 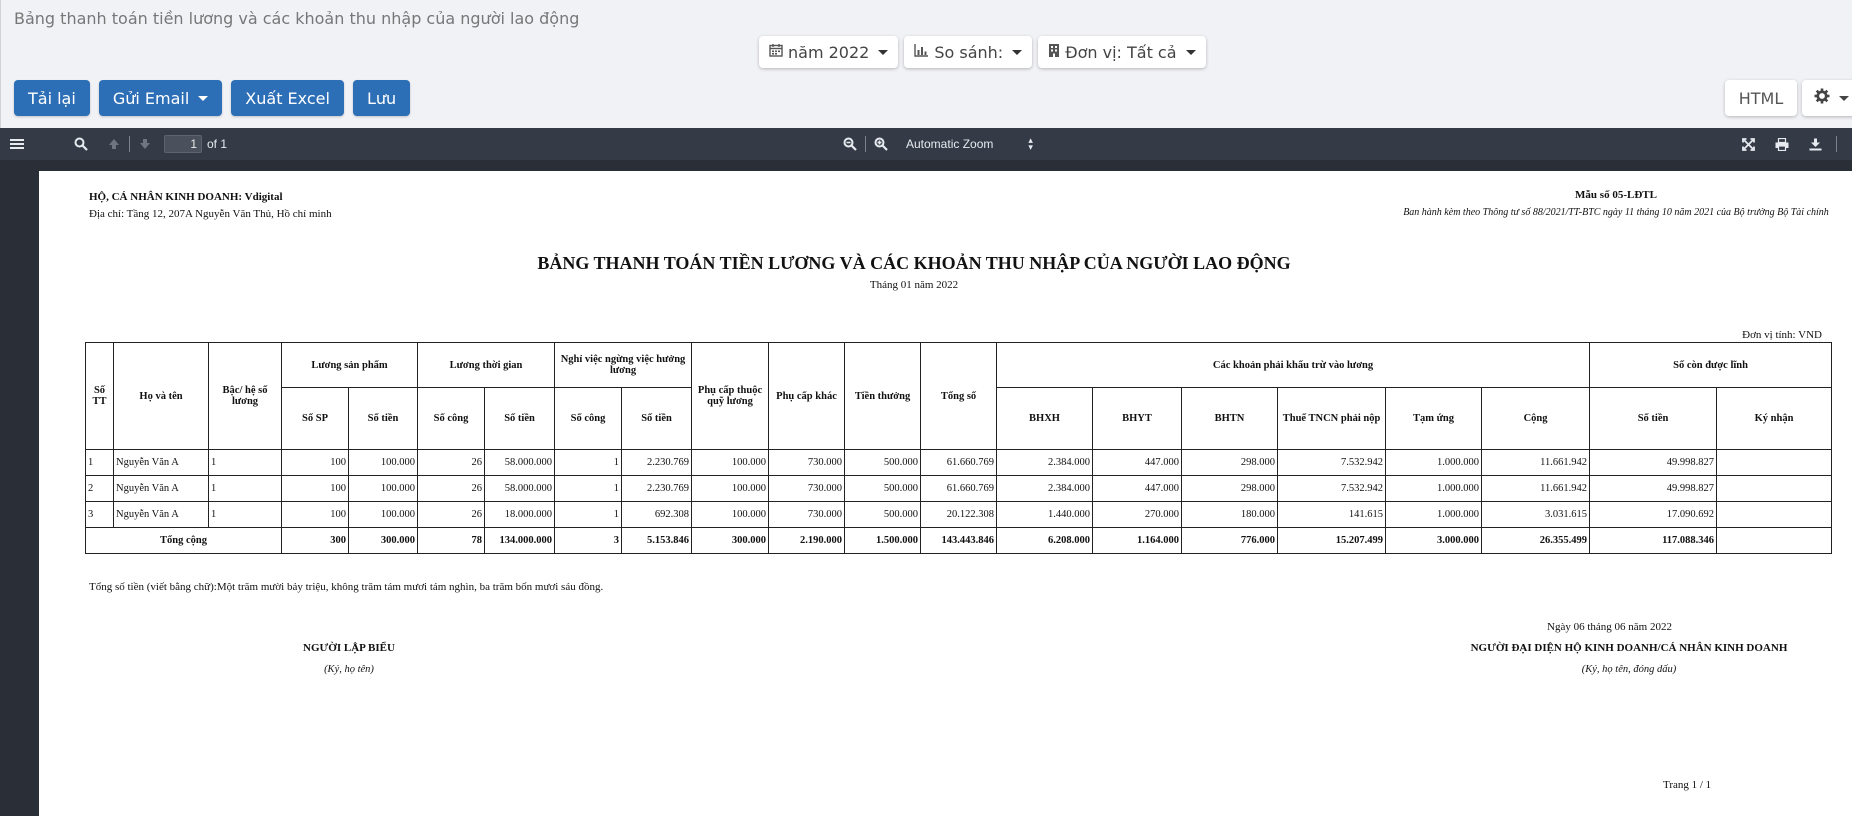 I want to click on cell-bhtn: 298.000, so click(x=1230, y=462).